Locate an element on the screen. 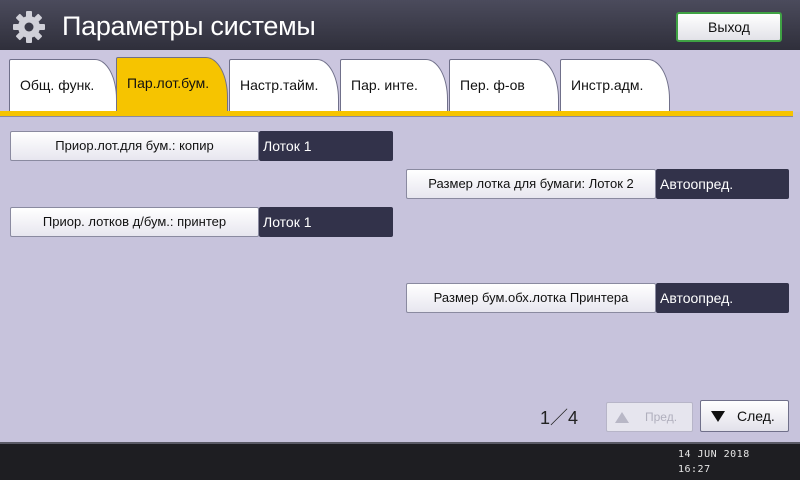 Image resolution: width=800 pixels, height=480 pixels. tab-interface-settings: Пар. инте. is located at coordinates (394, 85).